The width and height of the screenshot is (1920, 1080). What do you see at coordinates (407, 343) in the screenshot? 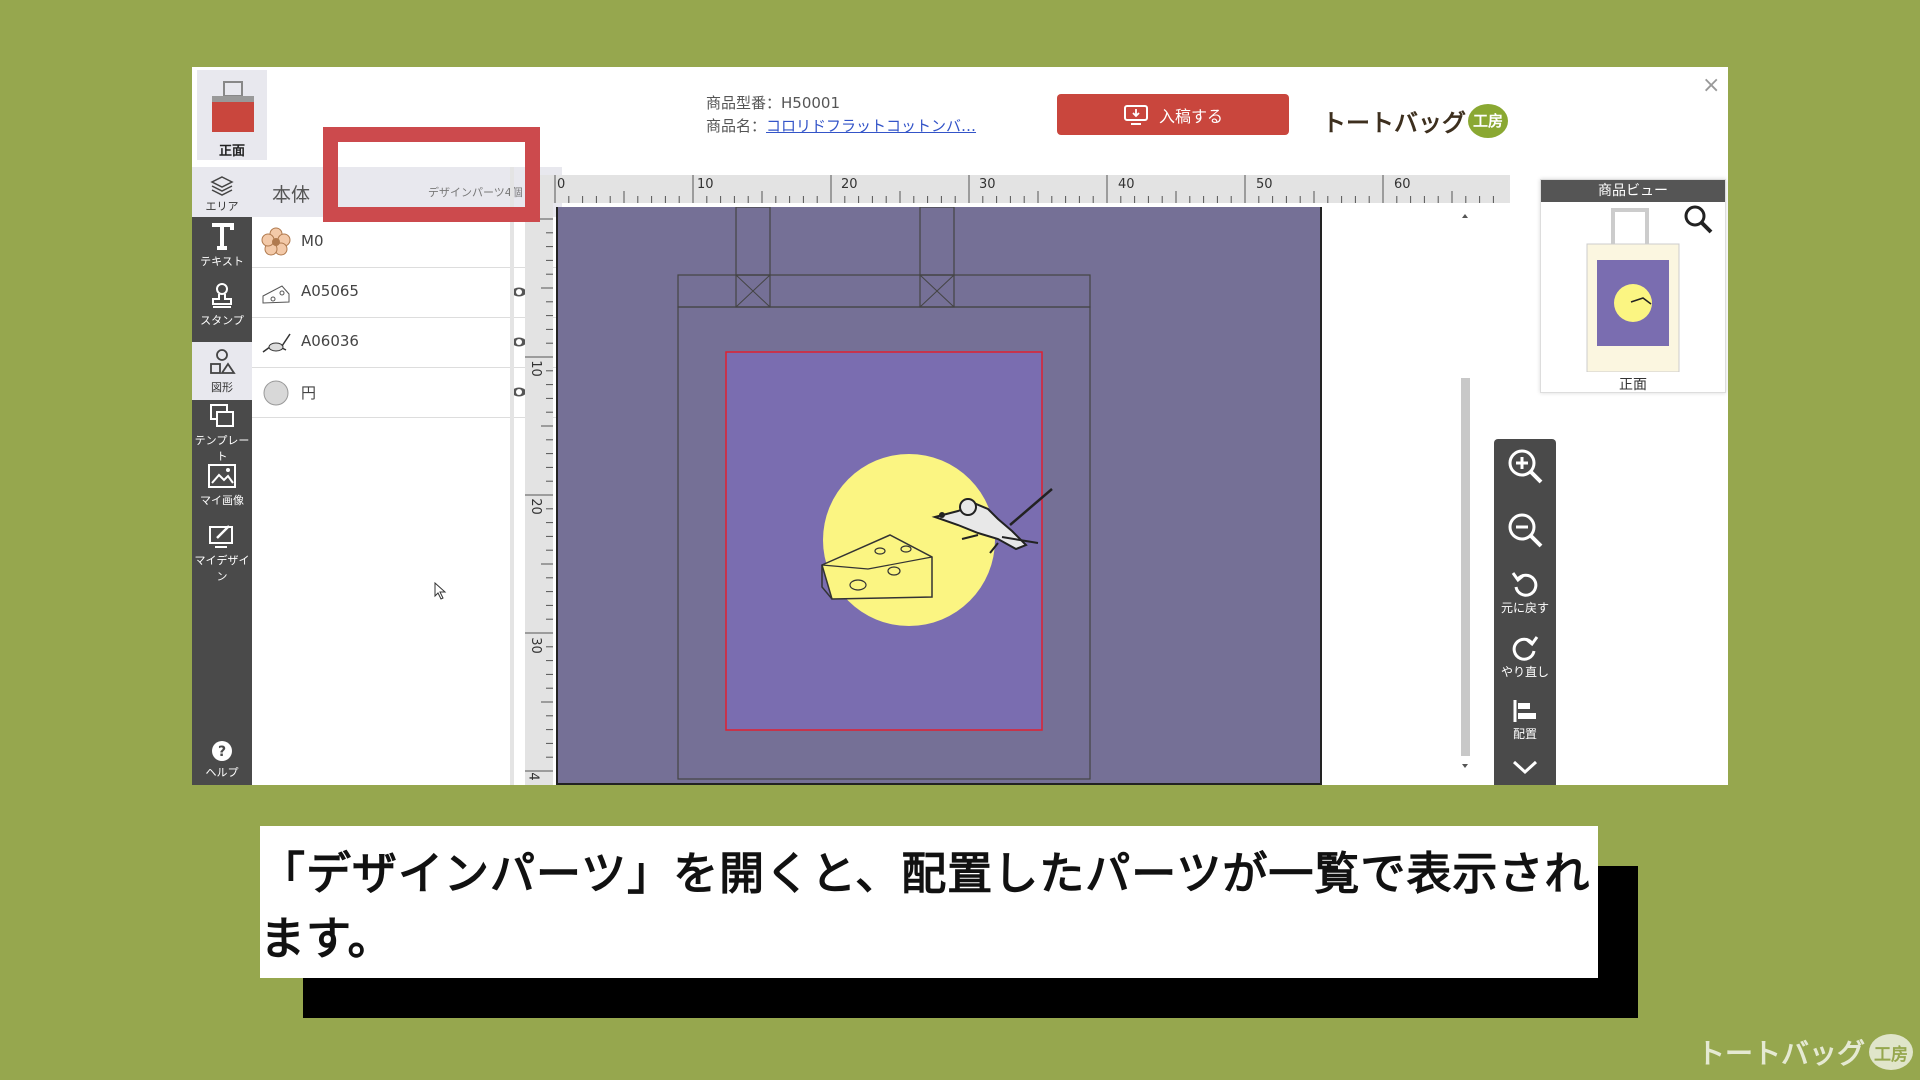
I see `layer-row: A06036` at bounding box center [407, 343].